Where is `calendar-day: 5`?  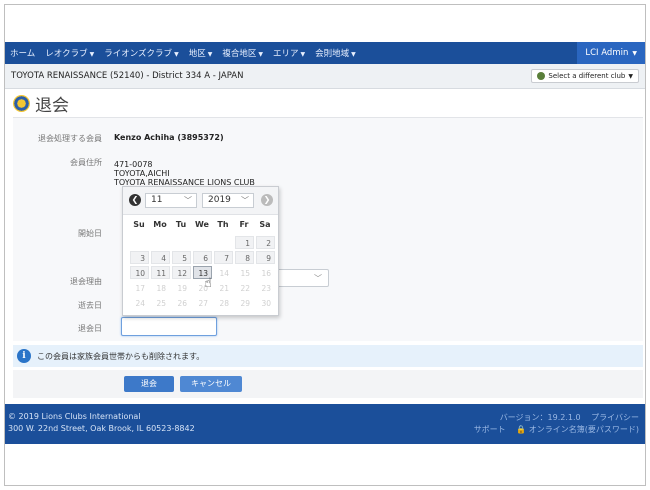 calendar-day: 5 is located at coordinates (181, 257).